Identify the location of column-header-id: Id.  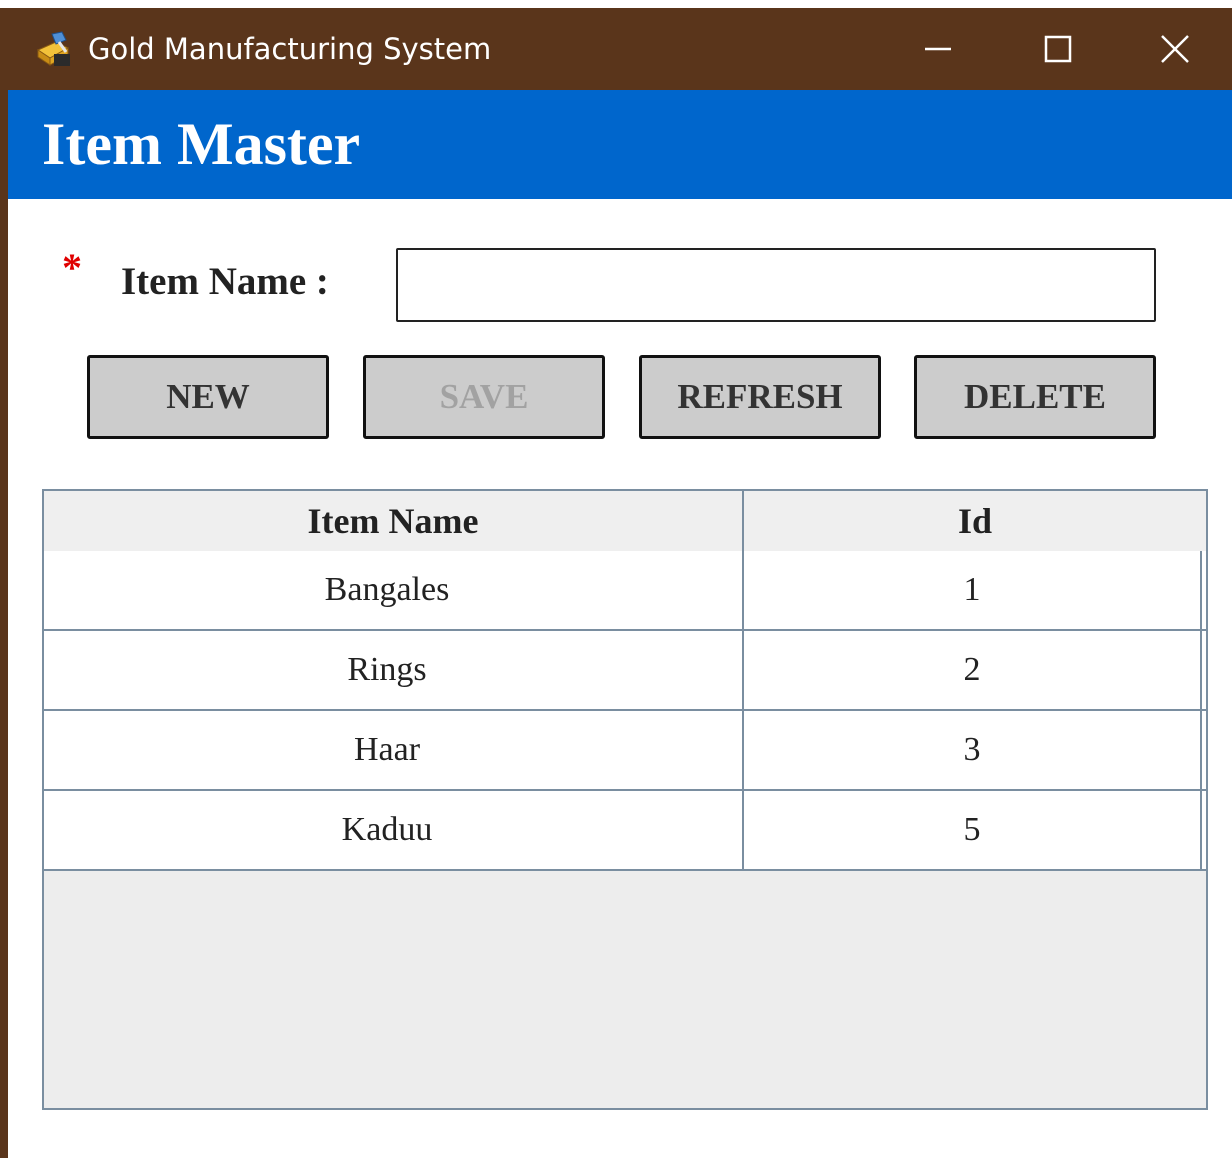
(975, 521).